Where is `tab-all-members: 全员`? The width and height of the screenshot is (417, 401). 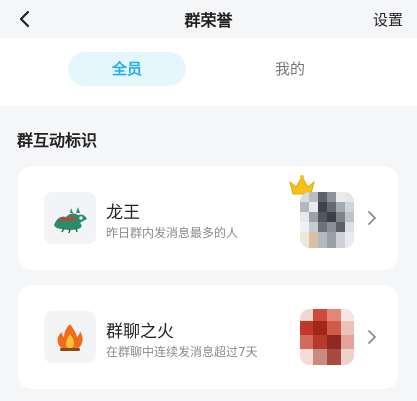
tab-all-members: 全员 is located at coordinates (127, 69).